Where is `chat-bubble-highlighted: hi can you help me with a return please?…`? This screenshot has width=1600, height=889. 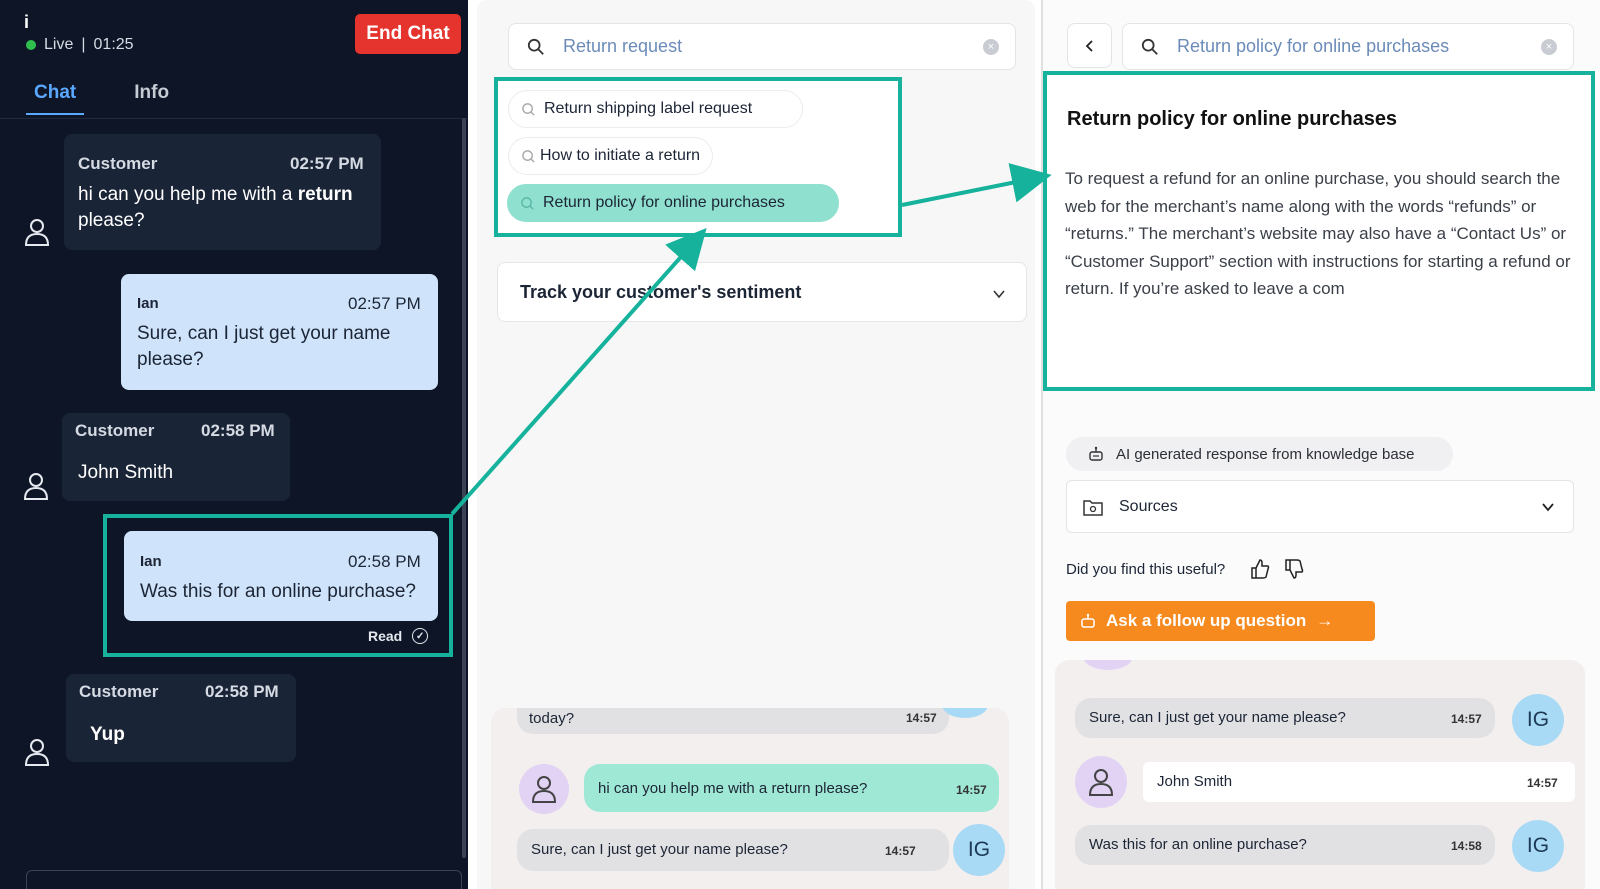 chat-bubble-highlighted: hi can you help me with a return please?… is located at coordinates (791, 788).